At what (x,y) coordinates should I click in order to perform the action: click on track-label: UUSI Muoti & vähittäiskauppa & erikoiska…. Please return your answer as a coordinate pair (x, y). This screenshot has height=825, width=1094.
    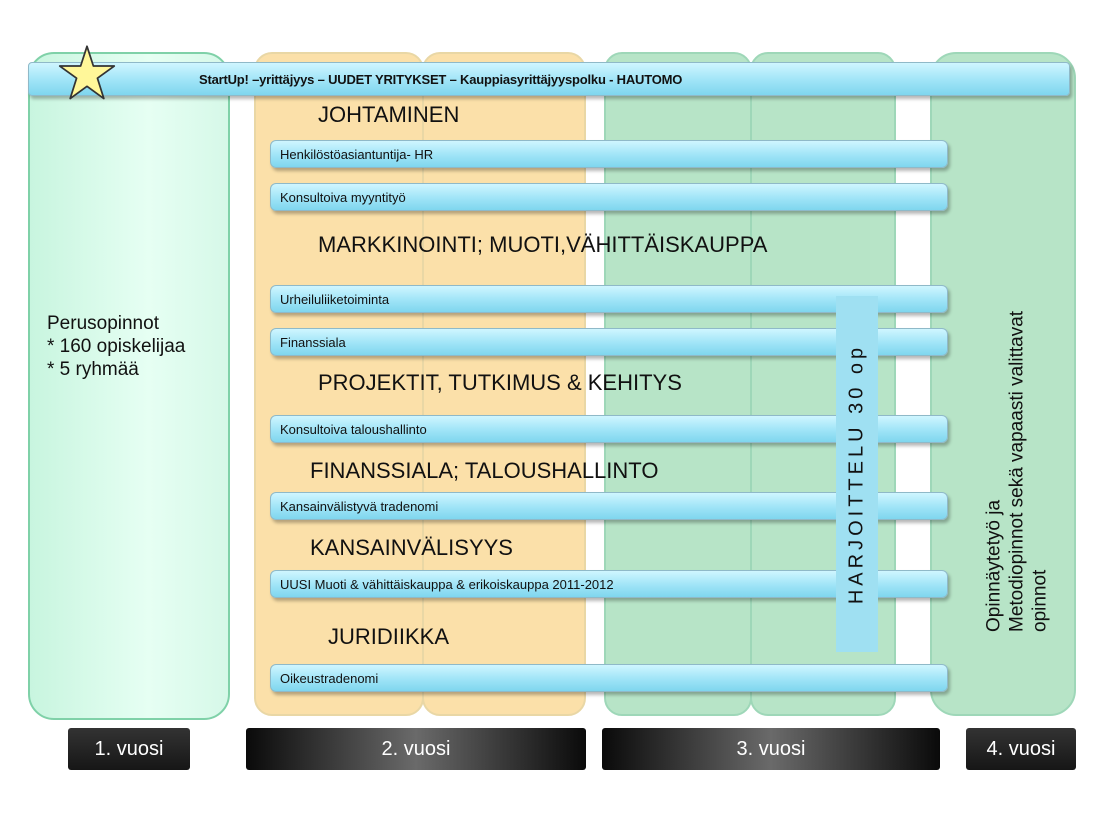
    Looking at the image, I should click on (447, 584).